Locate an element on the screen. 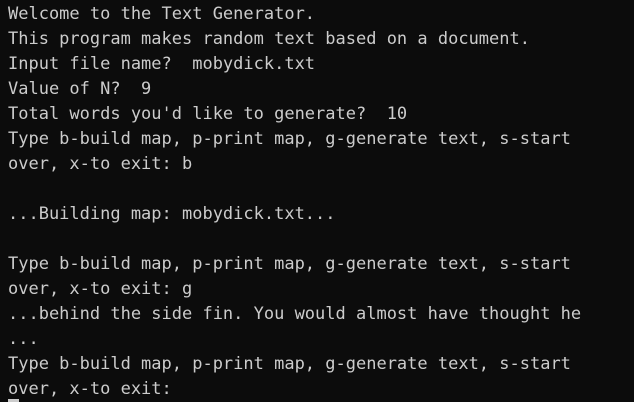 This screenshot has height=402, width=634. menu-choice-line: over, x-to exit: b is located at coordinates (100, 164).